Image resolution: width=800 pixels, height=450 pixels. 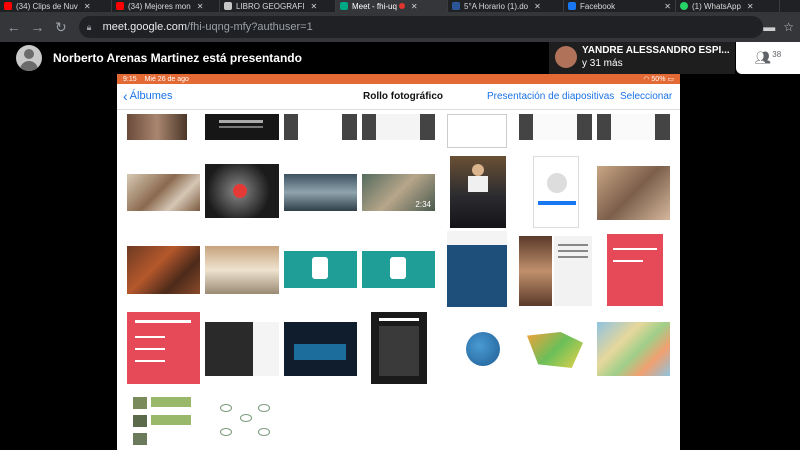 What do you see at coordinates (58, 262) in the screenshot?
I see `presentation-margin-left` at bounding box center [58, 262].